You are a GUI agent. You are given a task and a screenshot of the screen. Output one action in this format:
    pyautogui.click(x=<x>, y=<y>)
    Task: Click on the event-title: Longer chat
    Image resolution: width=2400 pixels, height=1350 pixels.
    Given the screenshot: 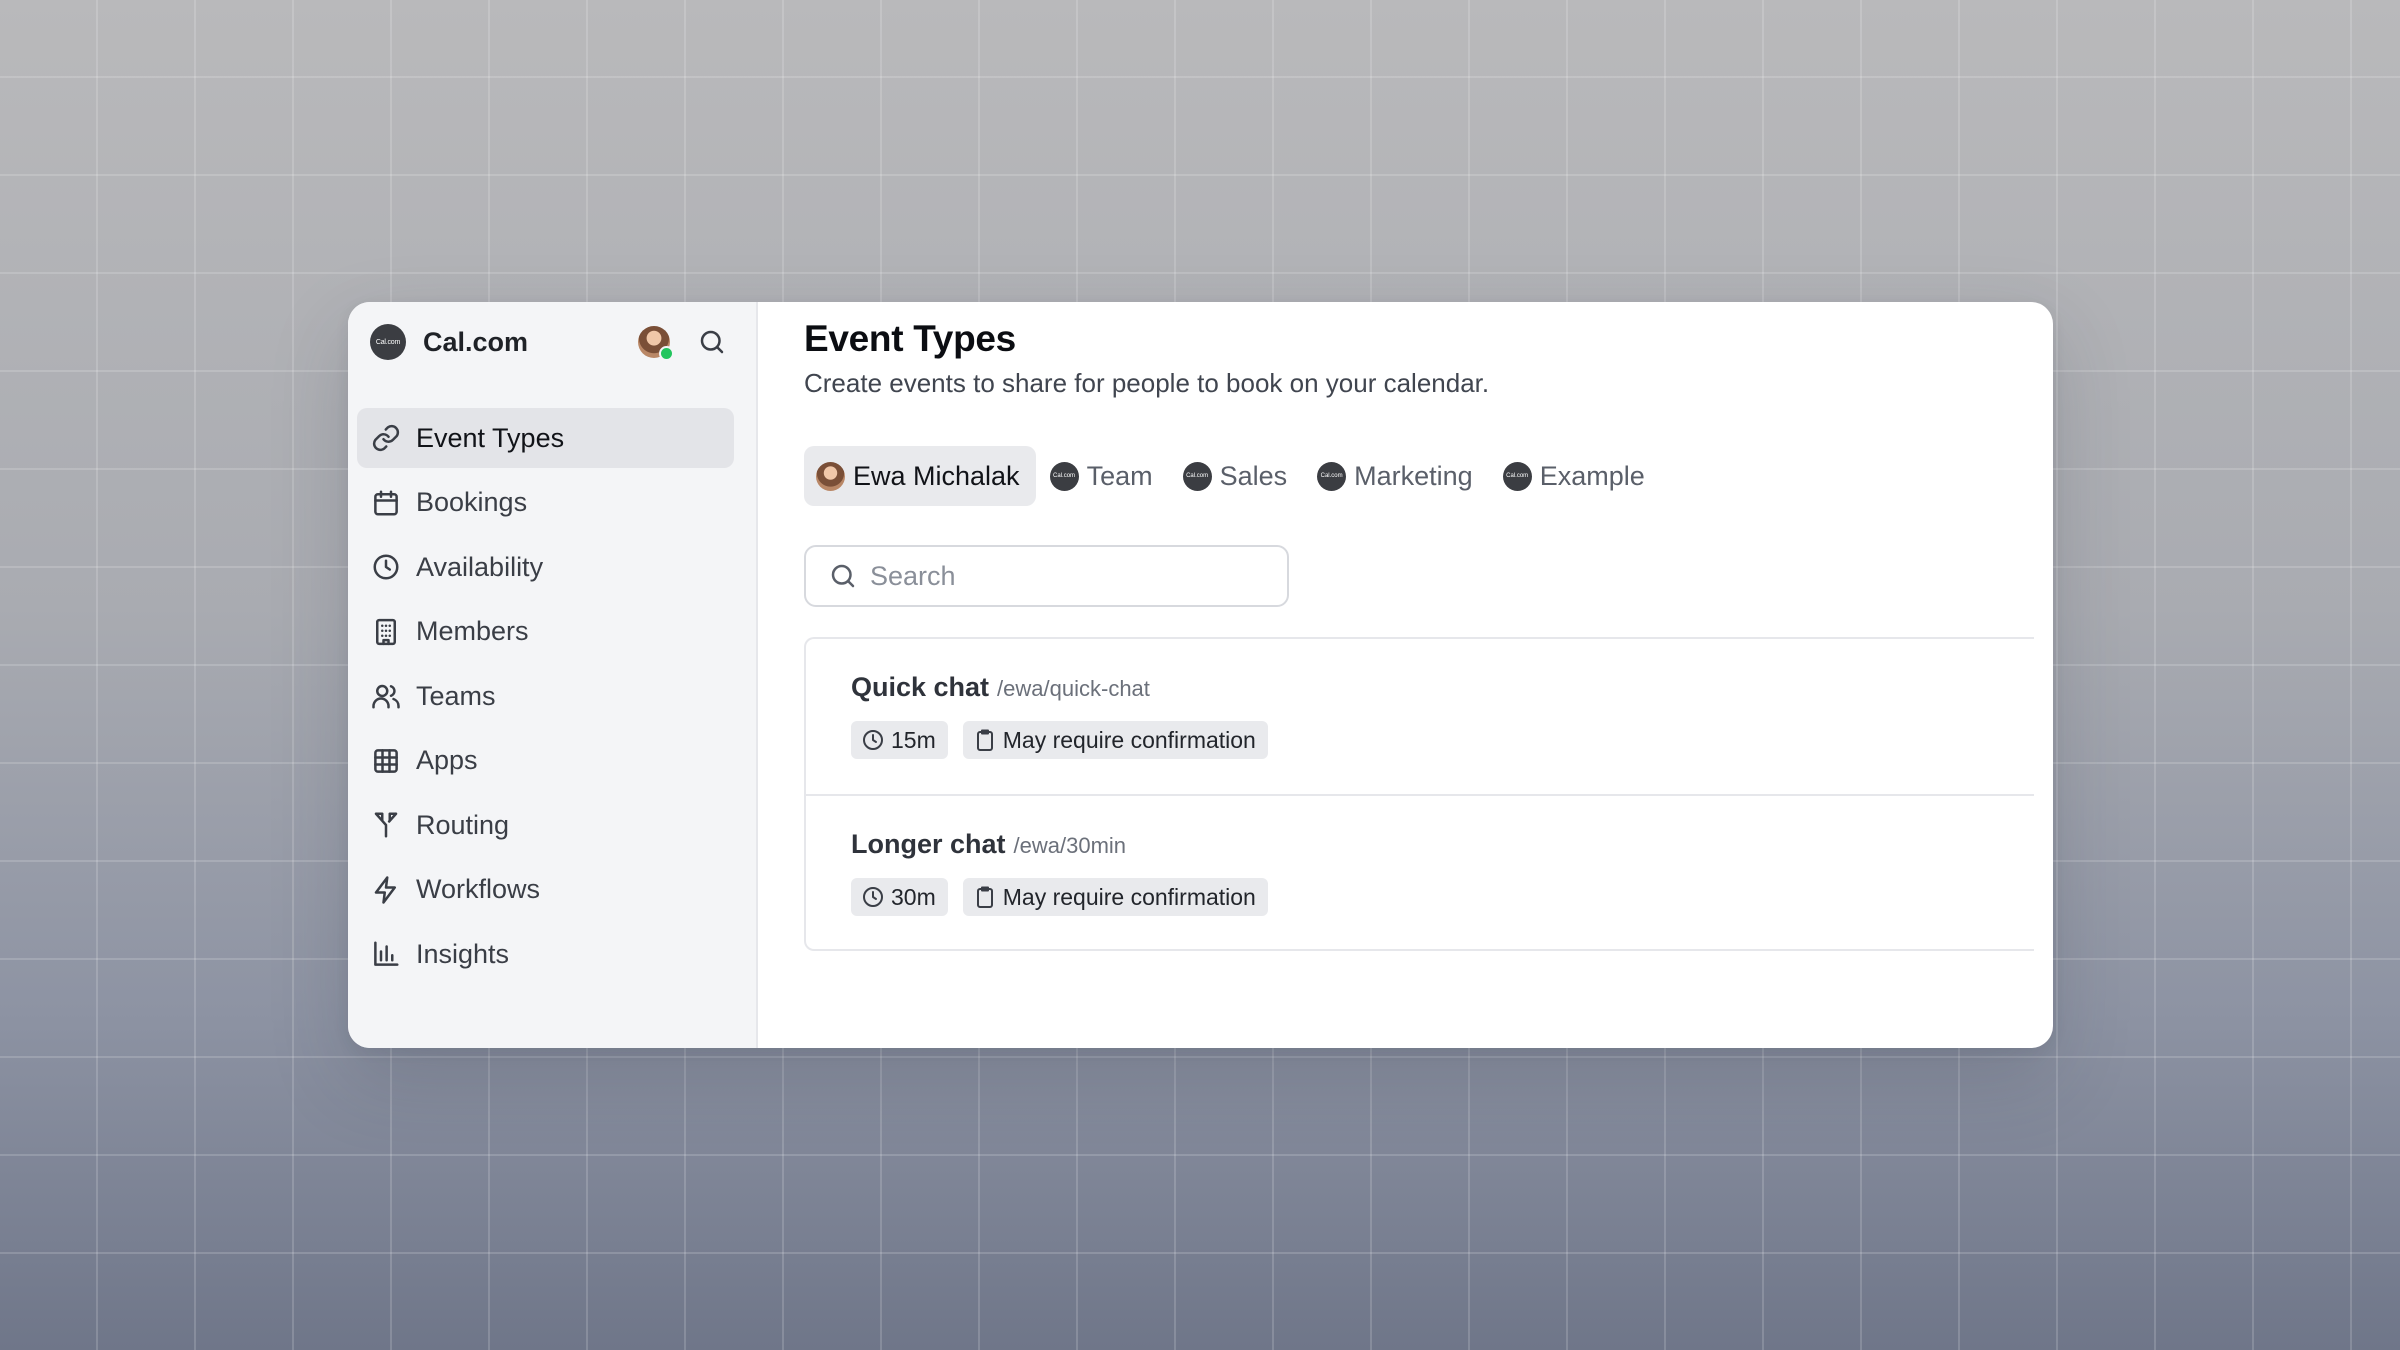 What is the action you would take?
    pyautogui.click(x=928, y=844)
    